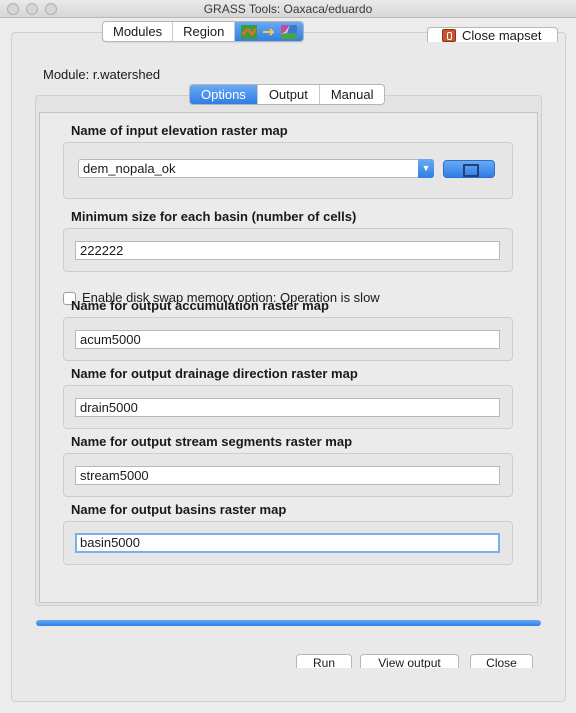 Image resolution: width=576 pixels, height=713 pixels. Describe the element at coordinates (469, 169) in the screenshot. I see `select-map-button` at that location.